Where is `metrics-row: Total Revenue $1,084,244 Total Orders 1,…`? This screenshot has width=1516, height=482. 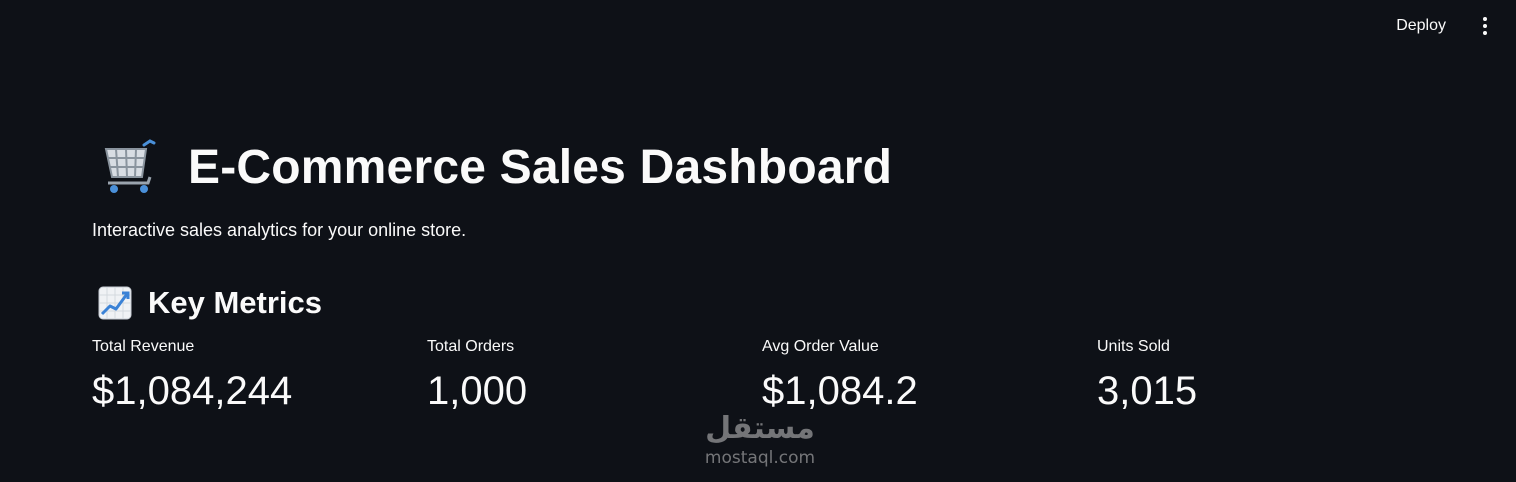
metrics-row: Total Revenue $1,084,244 Total Orders 1,… is located at coordinates (762, 374).